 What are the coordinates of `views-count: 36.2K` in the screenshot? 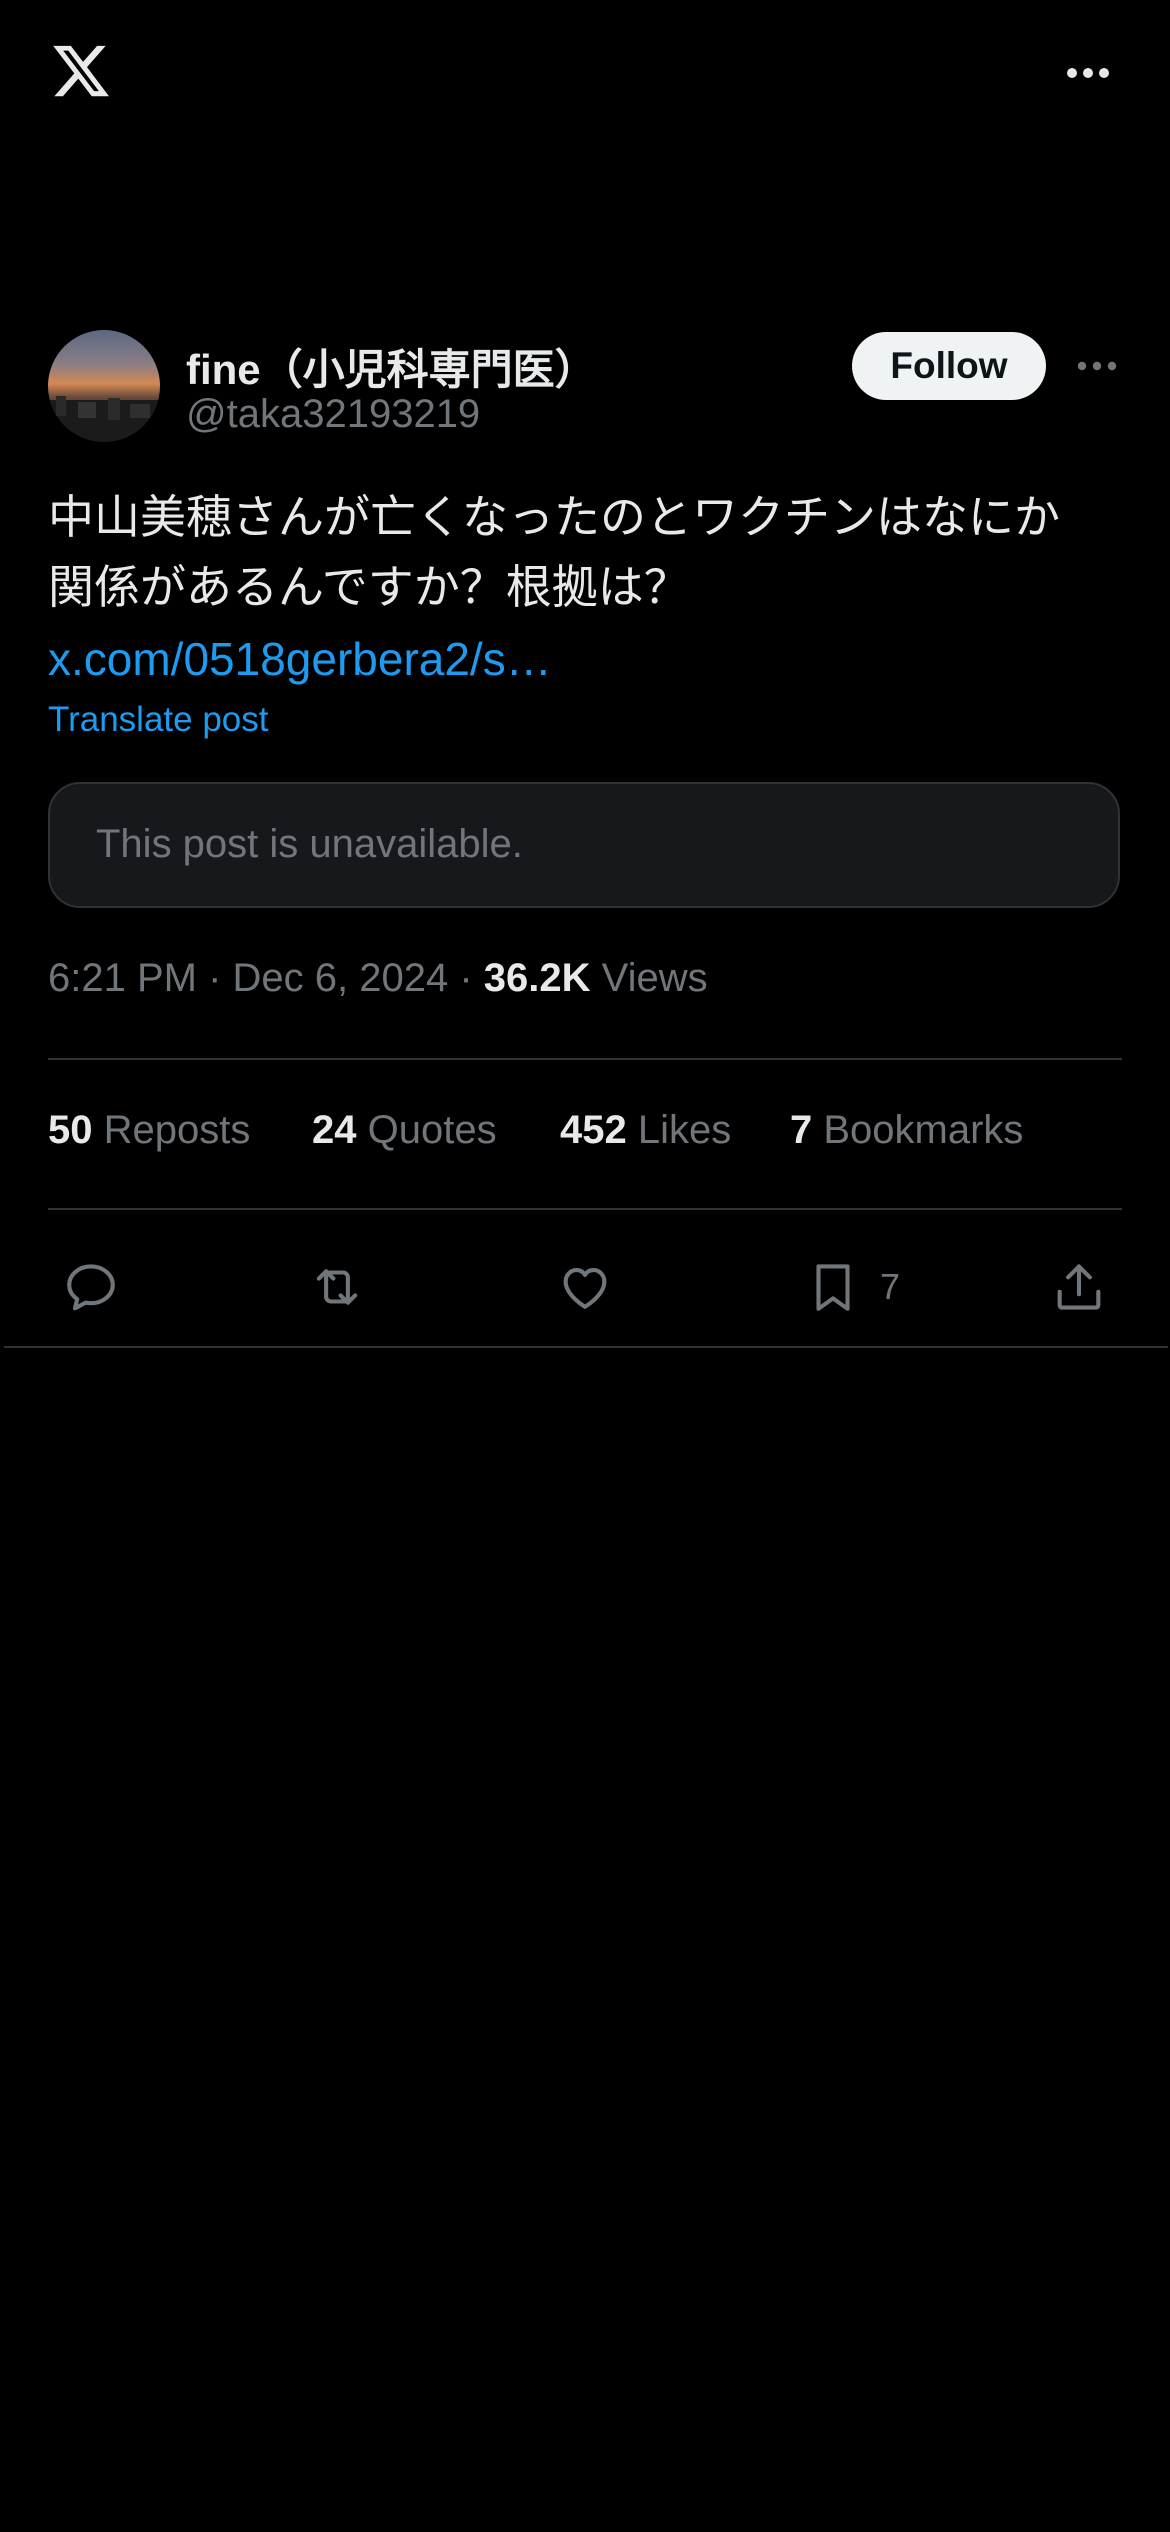 It's located at (537, 978).